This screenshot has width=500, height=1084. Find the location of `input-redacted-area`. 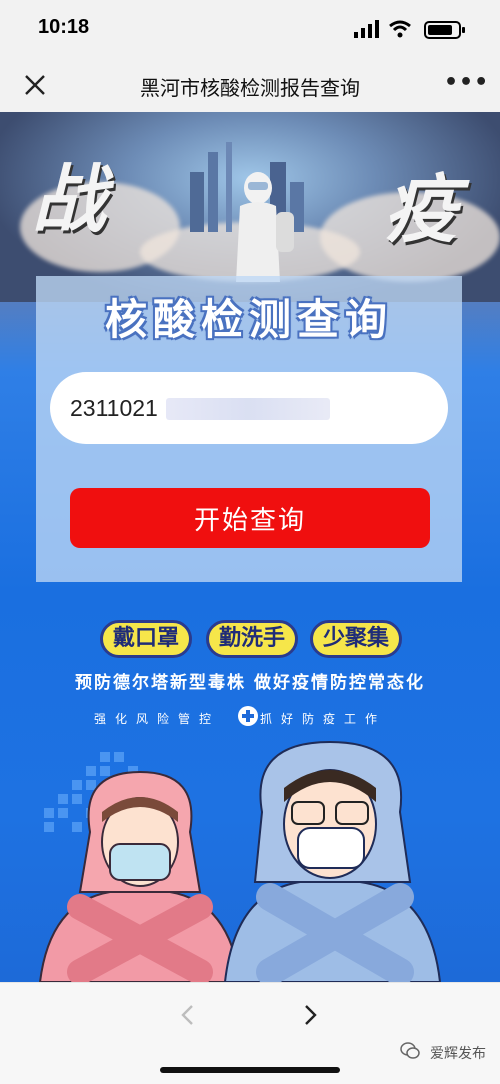

input-redacted-area is located at coordinates (248, 409).